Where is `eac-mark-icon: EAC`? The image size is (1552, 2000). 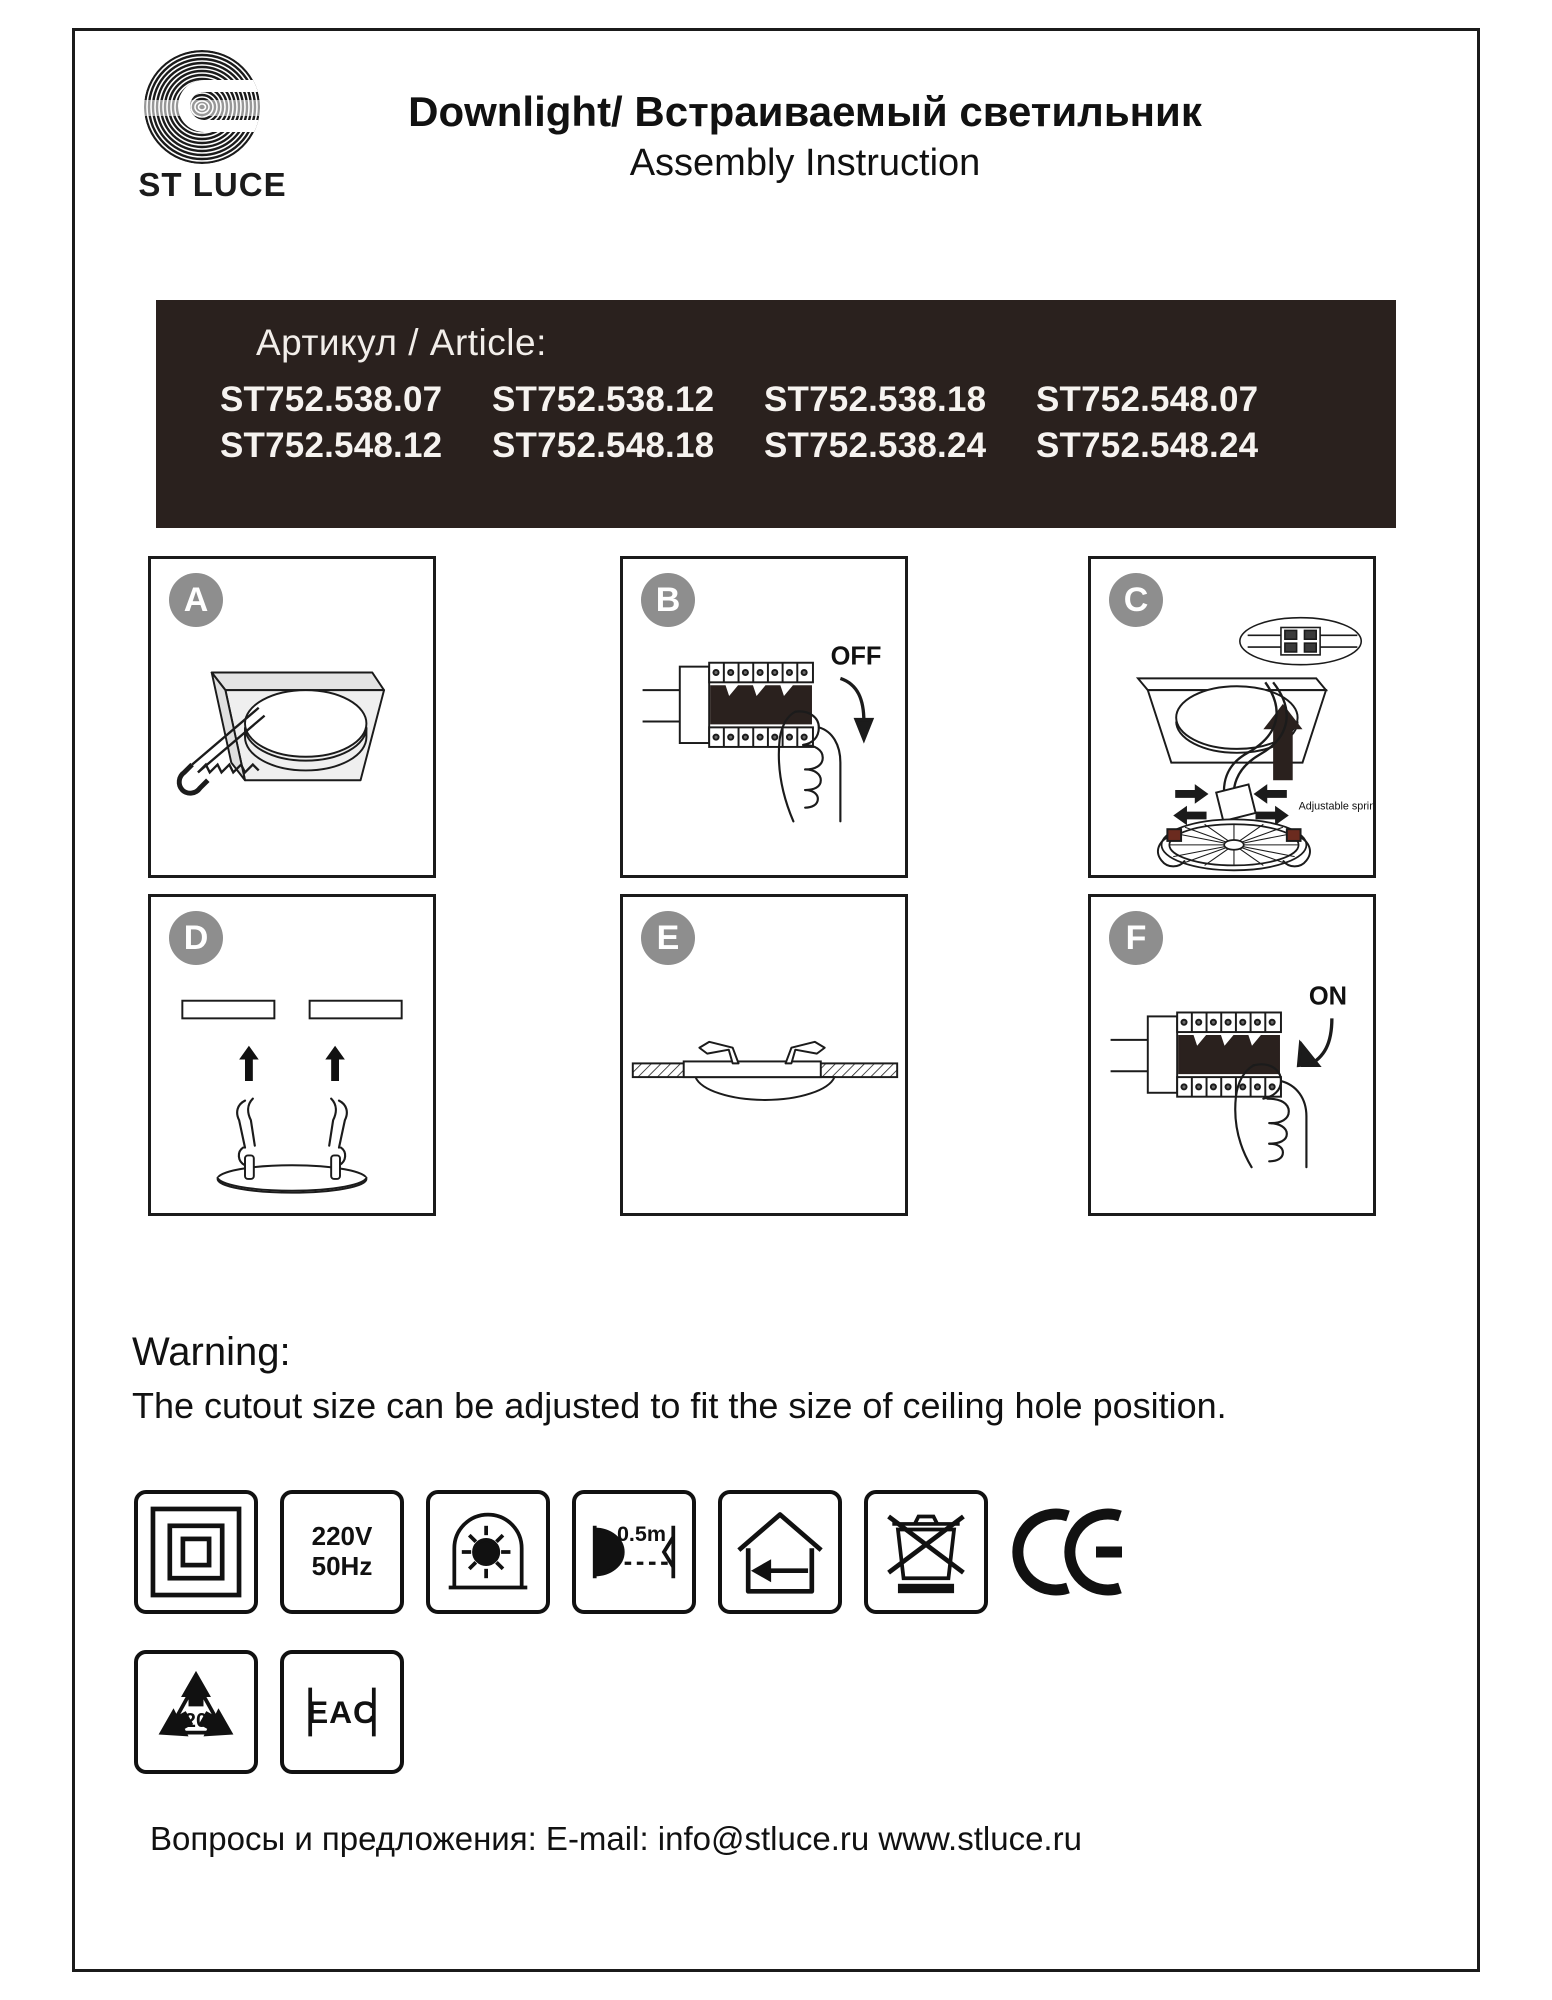 eac-mark-icon: EAC is located at coordinates (342, 1712).